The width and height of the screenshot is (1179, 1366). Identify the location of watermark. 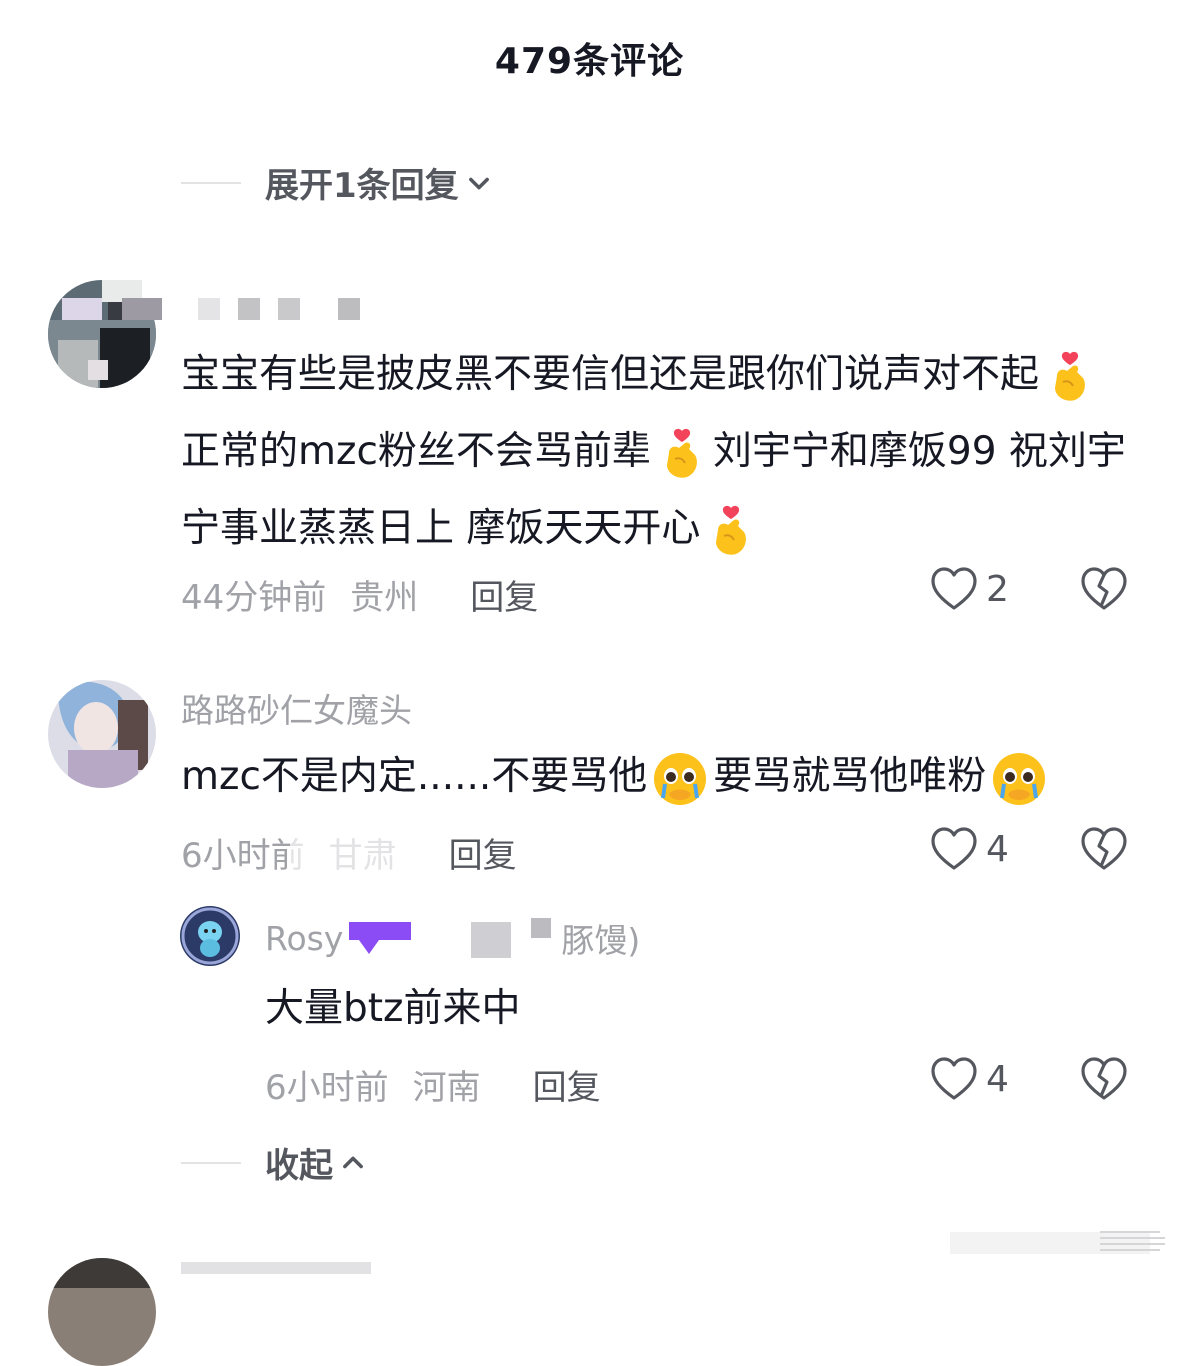
(1060, 1243).